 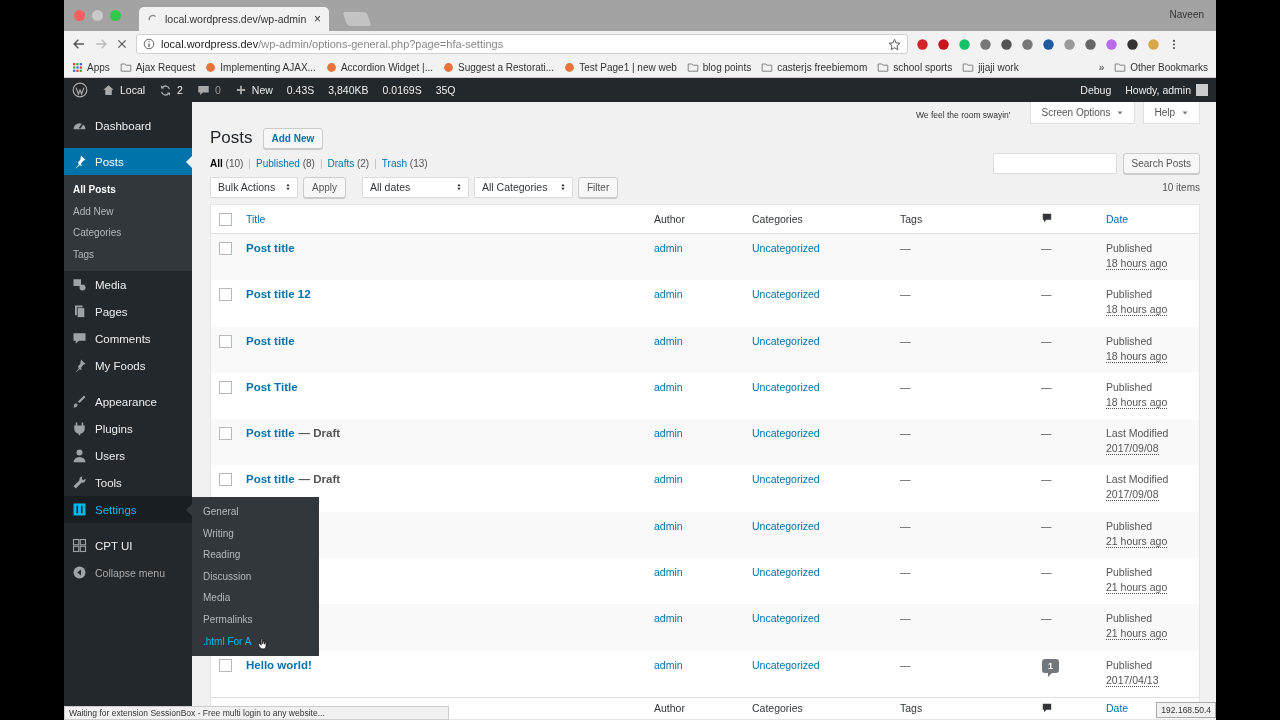 What do you see at coordinates (1101, 67) in the screenshot?
I see `more-bookmarks-button: »` at bounding box center [1101, 67].